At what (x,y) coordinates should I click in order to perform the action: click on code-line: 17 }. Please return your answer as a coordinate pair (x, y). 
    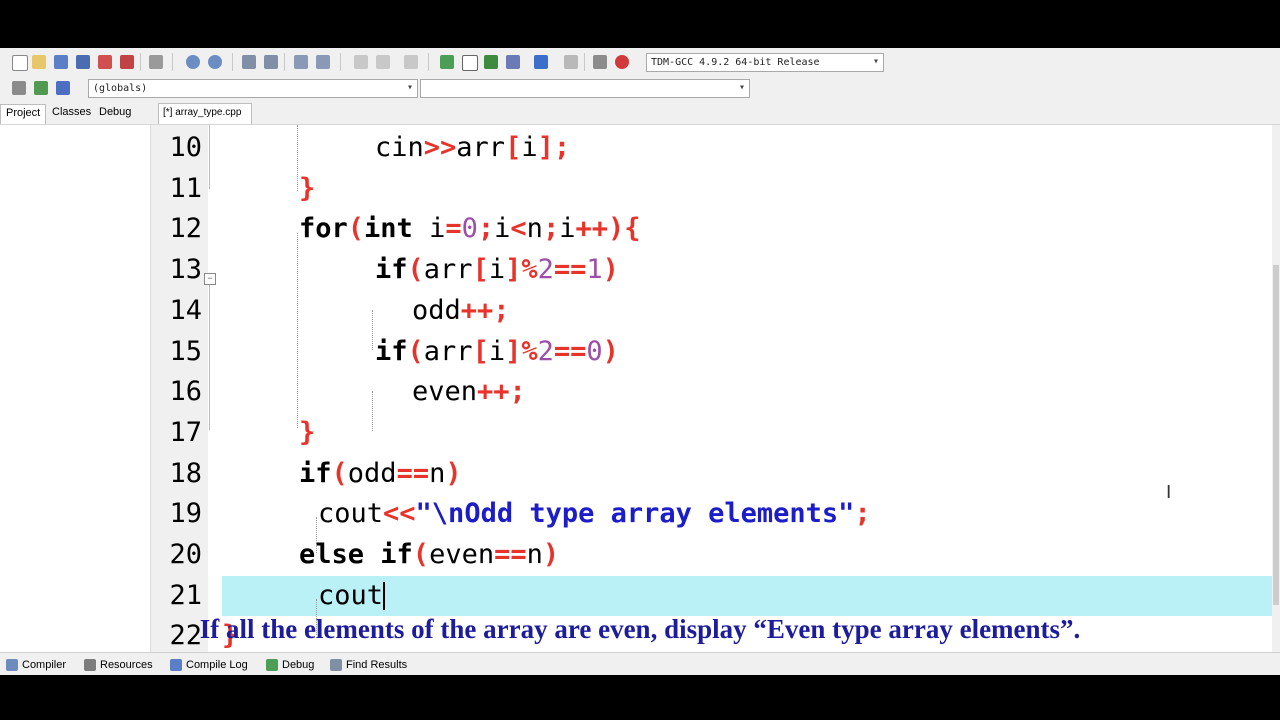
    Looking at the image, I should click on (715, 433).